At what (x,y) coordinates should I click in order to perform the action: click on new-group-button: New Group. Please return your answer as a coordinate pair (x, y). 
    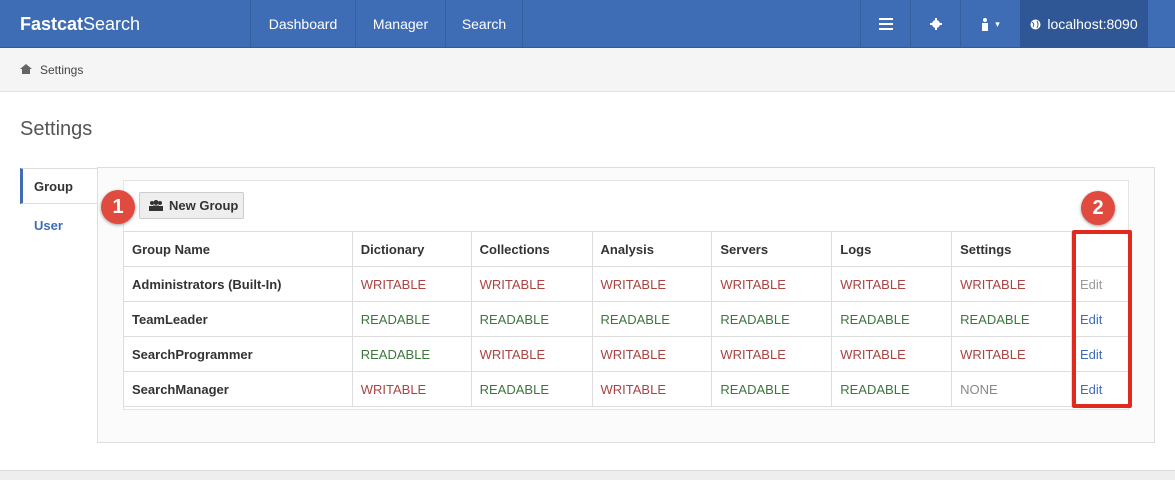
    Looking at the image, I should click on (191, 205).